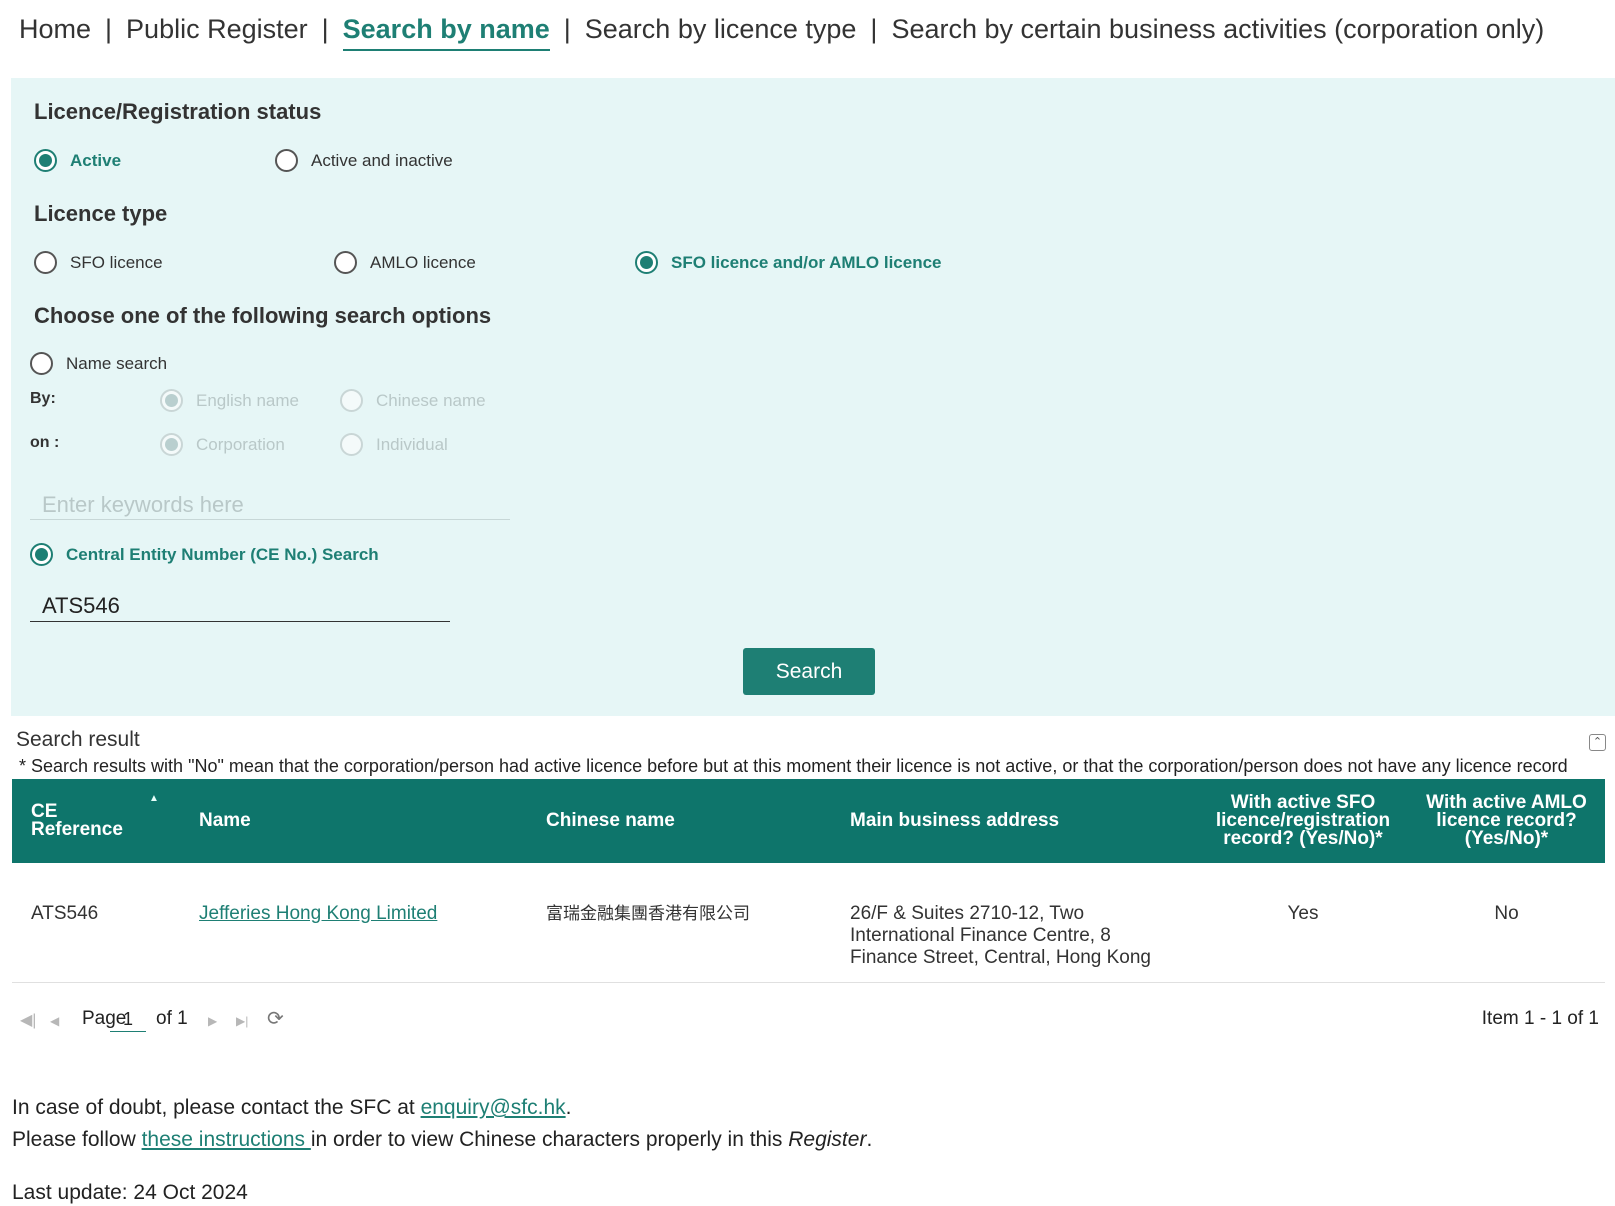  I want to click on contact-suffix: ., so click(568, 1107).